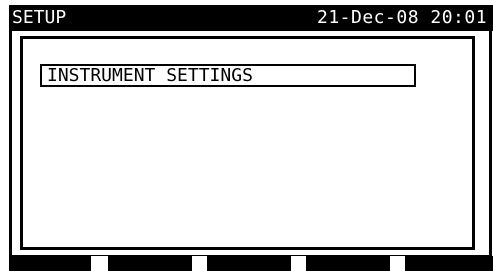 Image resolution: width=493 pixels, height=271 pixels. What do you see at coordinates (251, 18) in the screenshot?
I see `title-bar: SETUP 21-Dec-08 20:01` at bounding box center [251, 18].